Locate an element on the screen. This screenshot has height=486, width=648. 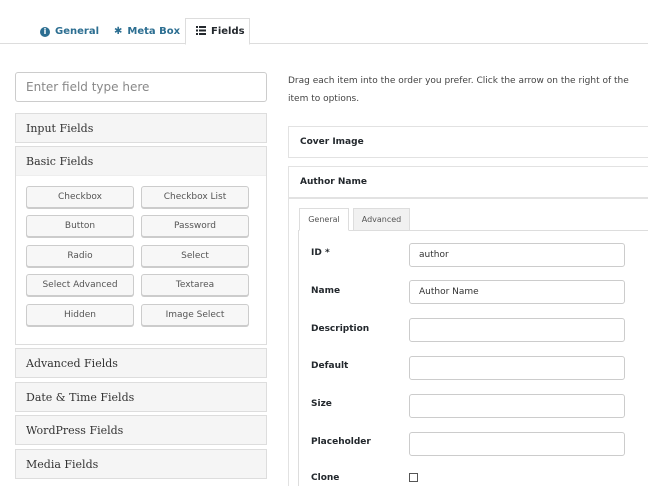
group-date-time-fields-label: Date & Time Fields is located at coordinates (80, 397).